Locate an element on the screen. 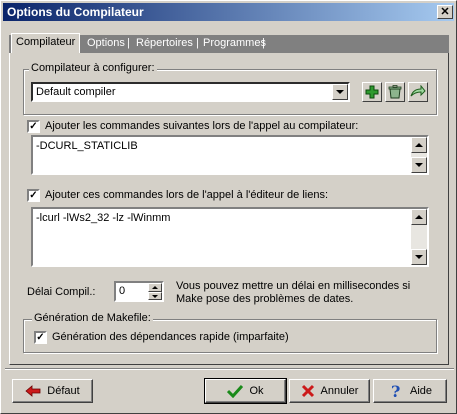 The height and width of the screenshot is (414, 457). compiler-commands-text: -DCURL_STATICLIB is located at coordinates (87, 146).